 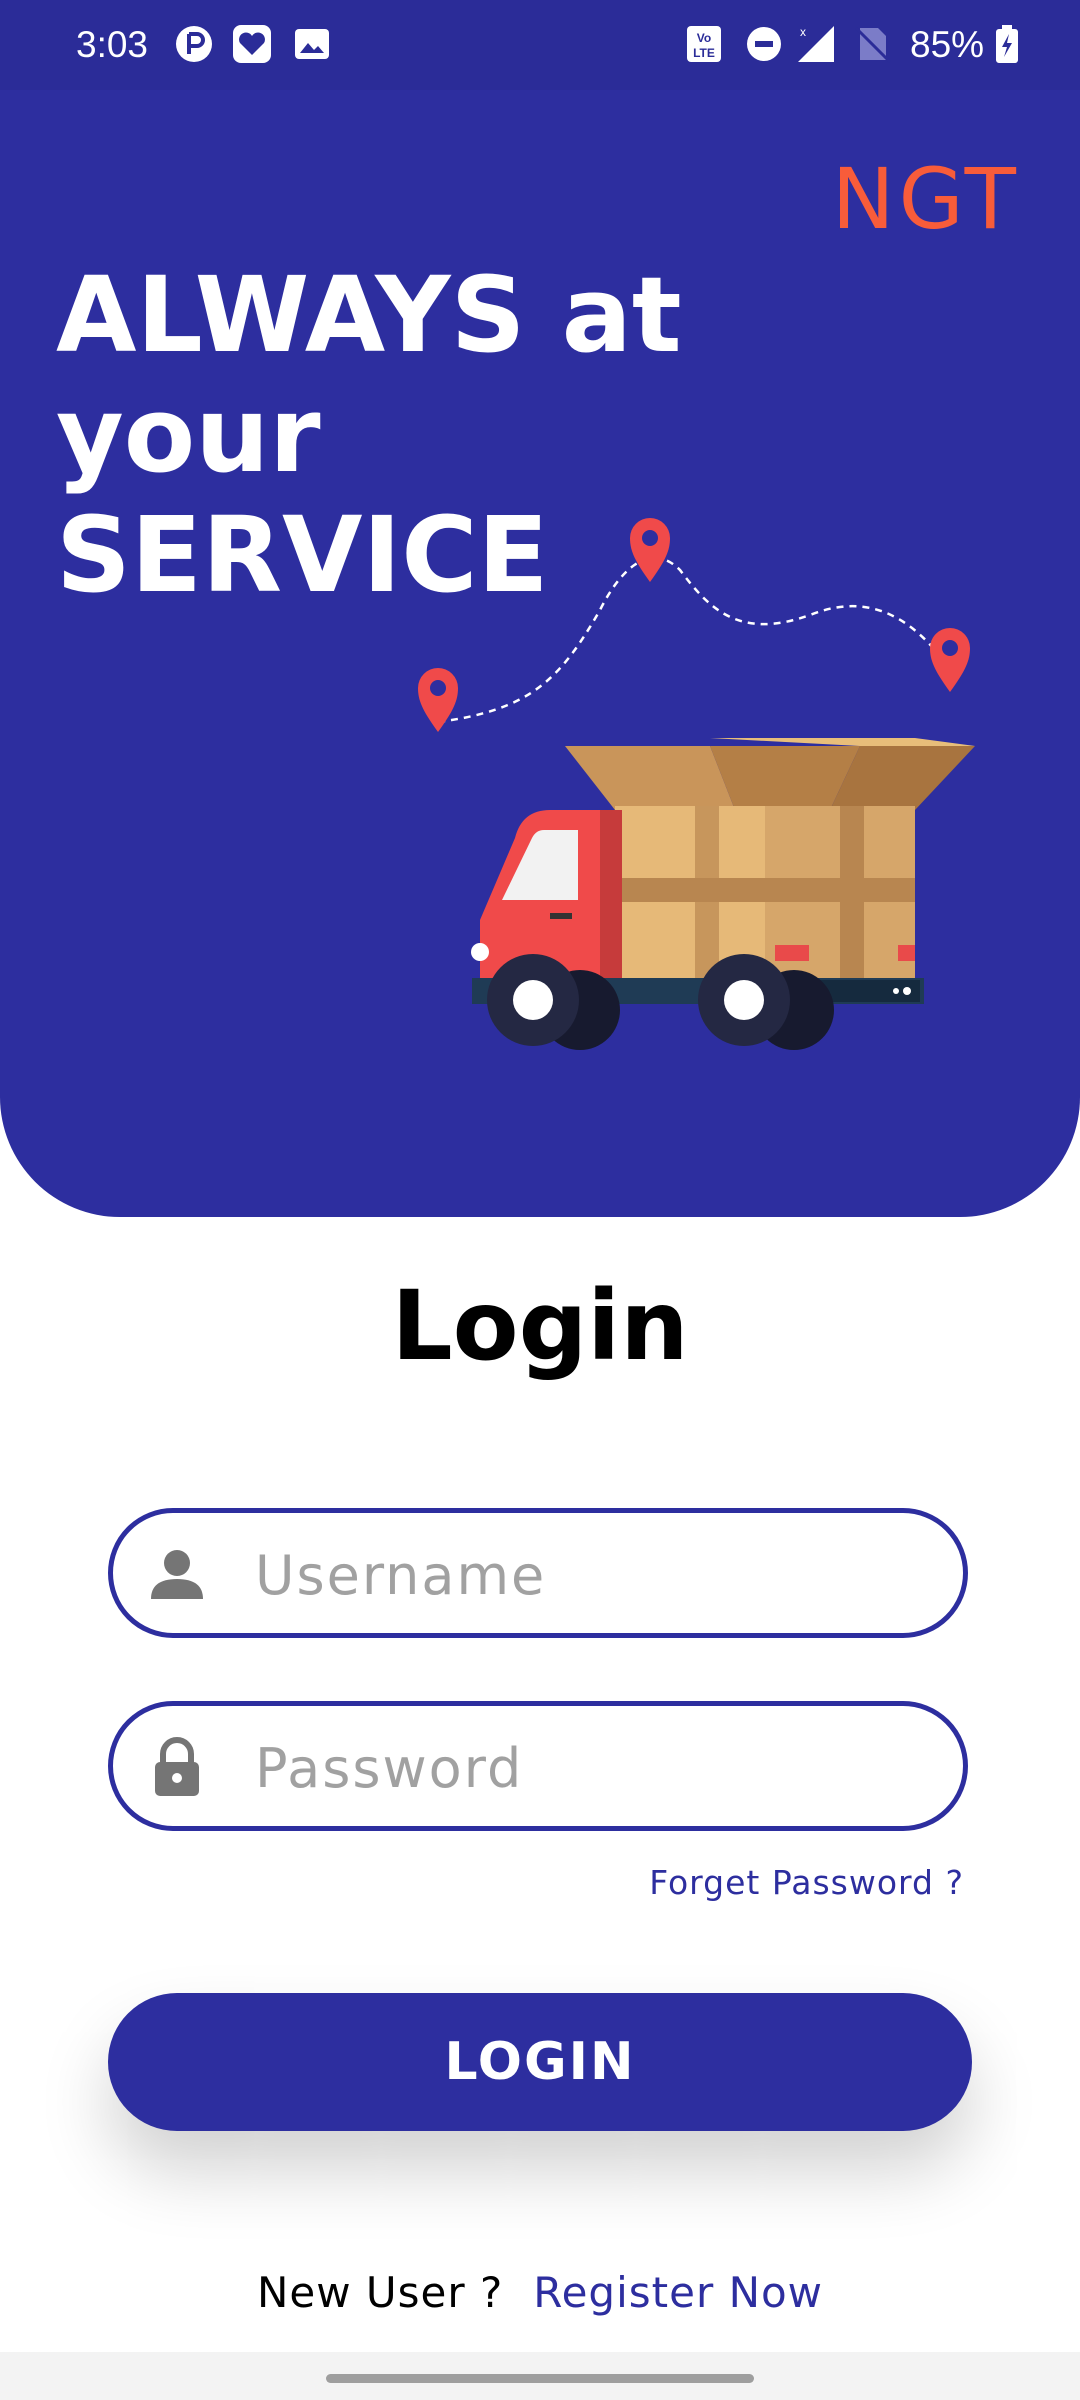 What do you see at coordinates (252, 44) in the screenshot?
I see `heart-icon` at bounding box center [252, 44].